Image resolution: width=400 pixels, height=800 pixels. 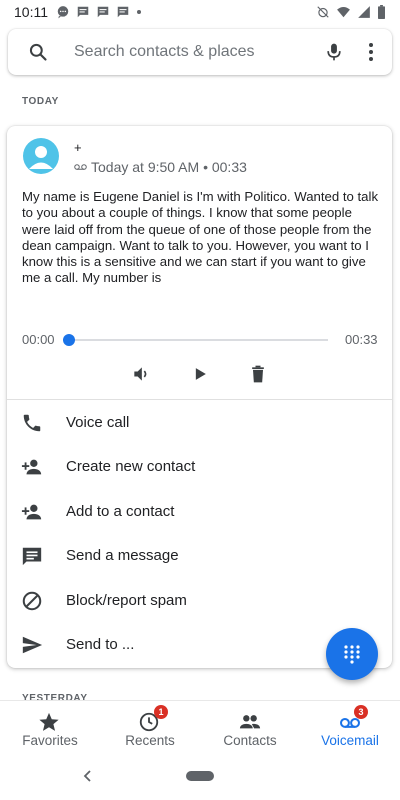 What do you see at coordinates (88, 776) in the screenshot?
I see `back-icon` at bounding box center [88, 776].